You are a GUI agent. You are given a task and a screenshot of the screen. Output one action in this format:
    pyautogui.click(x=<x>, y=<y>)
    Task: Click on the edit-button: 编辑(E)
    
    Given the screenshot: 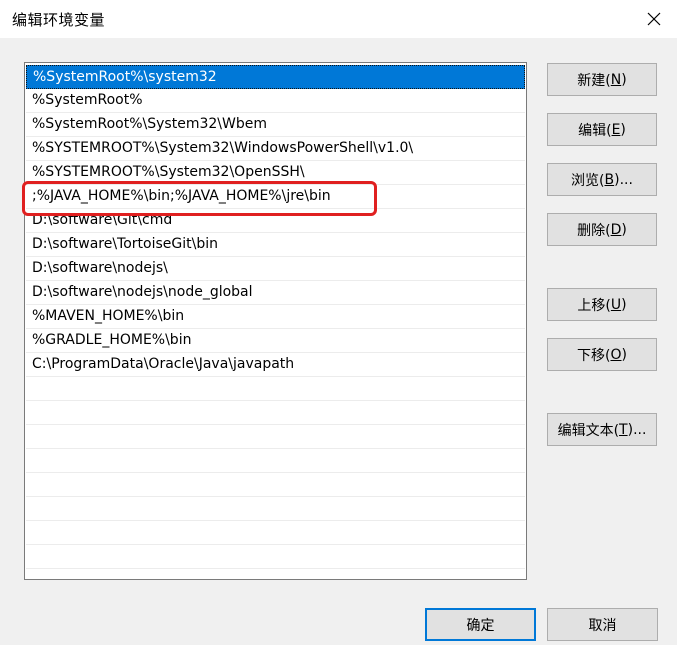 What is the action you would take?
    pyautogui.click(x=602, y=129)
    